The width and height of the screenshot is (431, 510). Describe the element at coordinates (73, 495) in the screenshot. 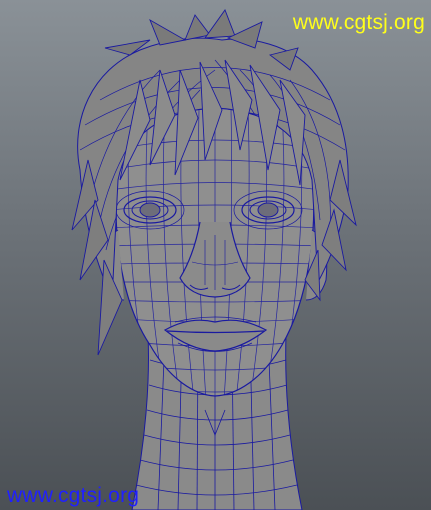

I see `watermark-bottom: www.cgtsj.org` at that location.